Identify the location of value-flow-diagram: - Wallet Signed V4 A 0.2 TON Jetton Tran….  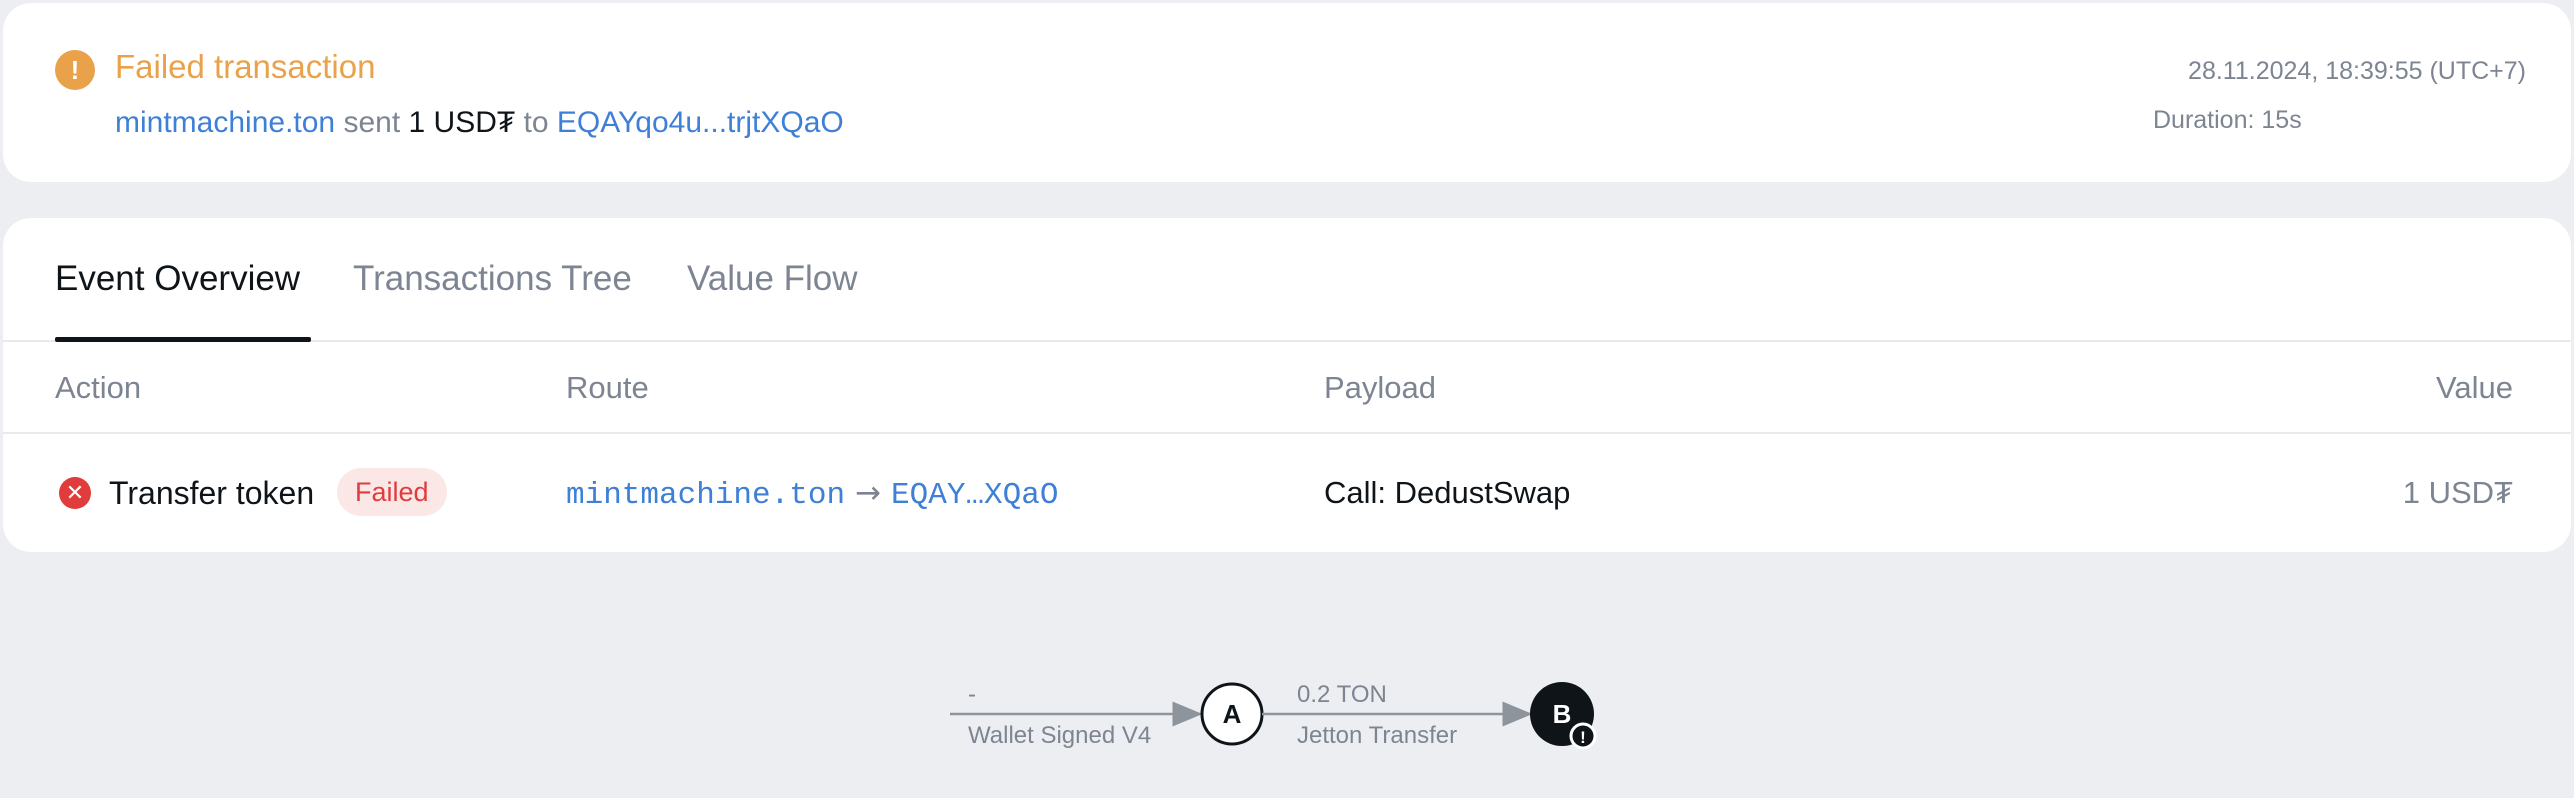
(1273, 715).